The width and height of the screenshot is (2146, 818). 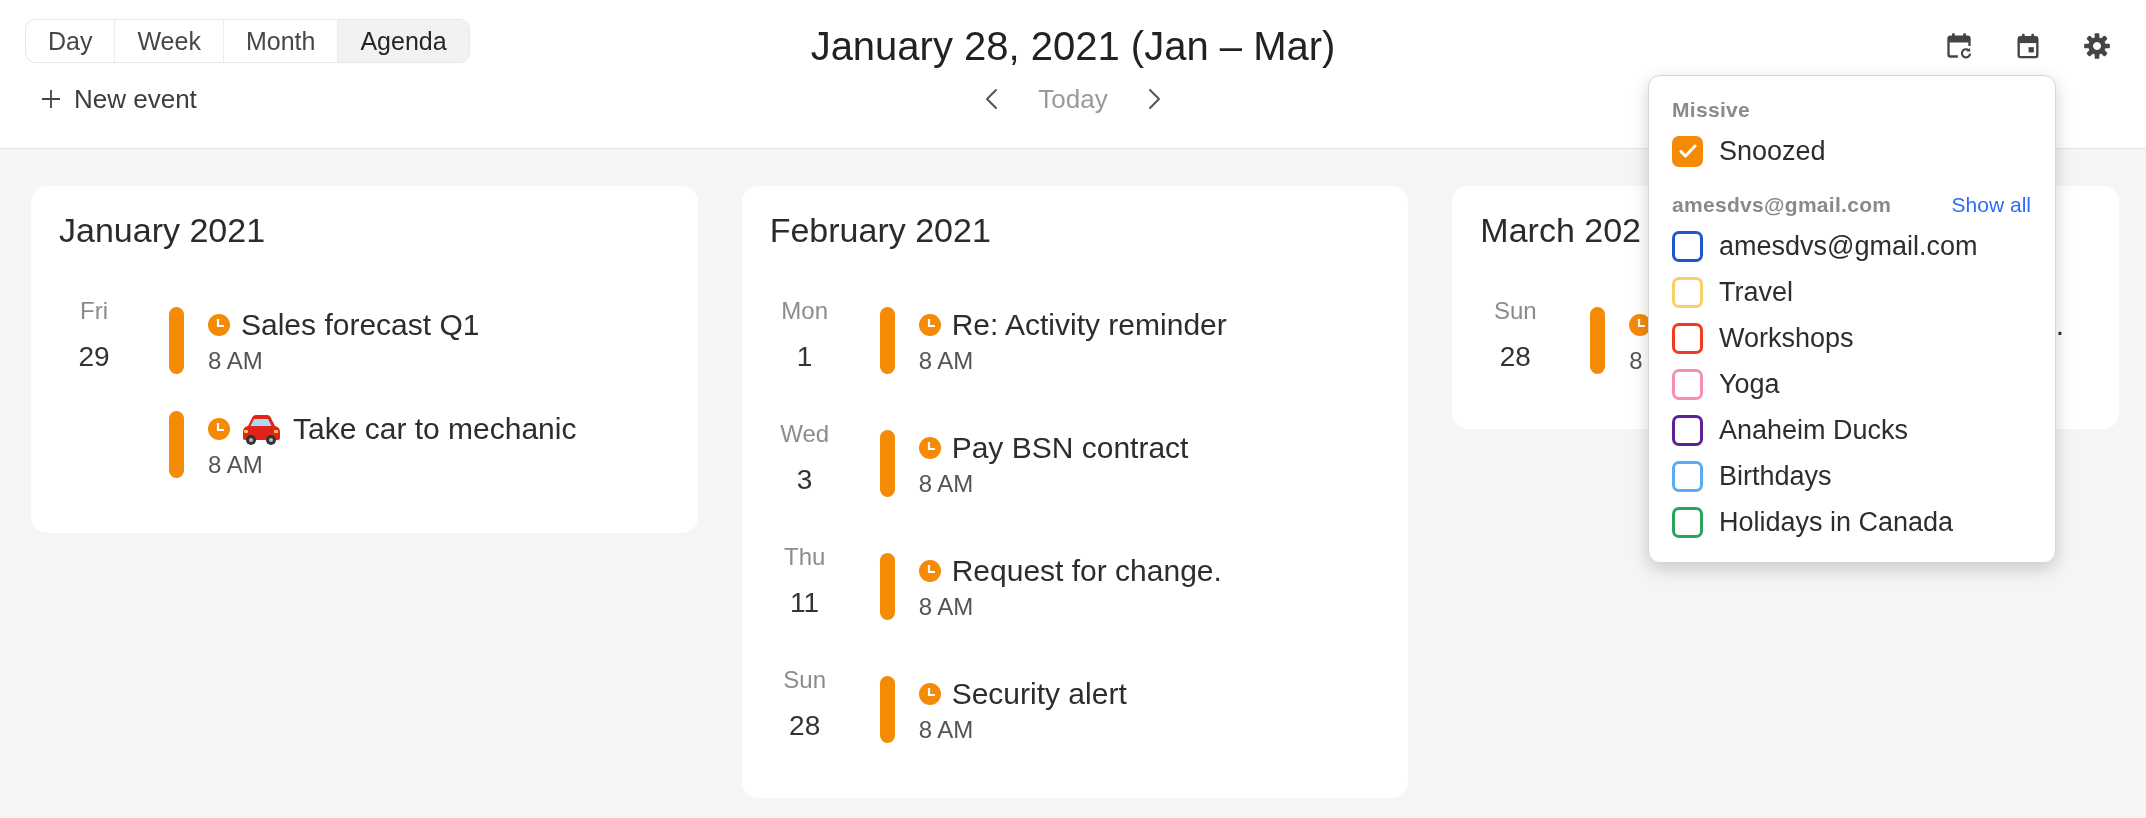 What do you see at coordinates (1039, 694) in the screenshot?
I see `event-title: Security alert` at bounding box center [1039, 694].